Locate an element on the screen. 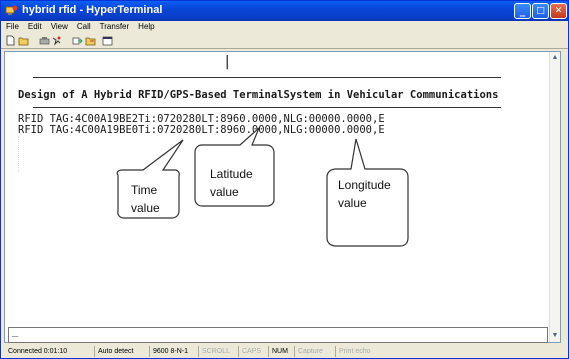 This screenshot has height=359, width=569. latitude-label-line2: value is located at coordinates (224, 192).